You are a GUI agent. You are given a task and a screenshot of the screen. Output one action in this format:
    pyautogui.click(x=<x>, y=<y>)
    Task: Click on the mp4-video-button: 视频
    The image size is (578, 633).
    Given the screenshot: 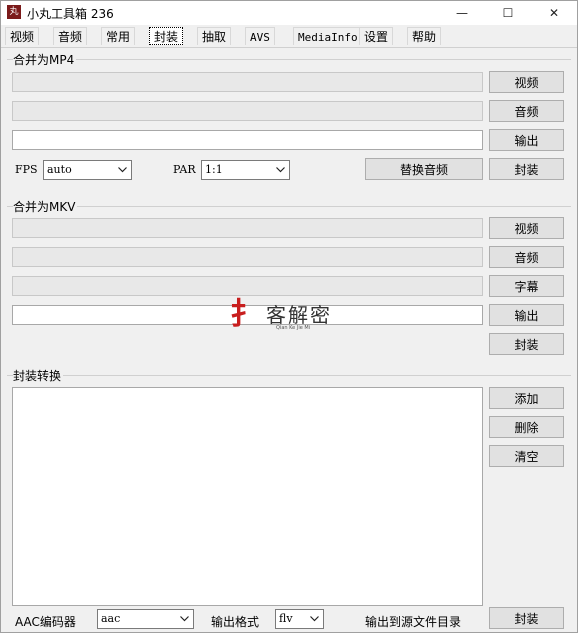 What is the action you would take?
    pyautogui.click(x=526, y=82)
    